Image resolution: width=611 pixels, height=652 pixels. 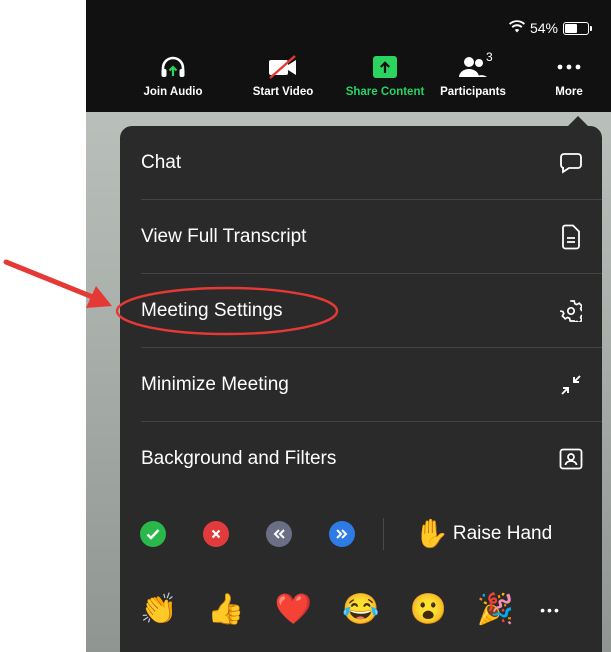 What do you see at coordinates (361, 534) in the screenshot?
I see `reaction-row-status: ✋ Raise Hand` at bounding box center [361, 534].